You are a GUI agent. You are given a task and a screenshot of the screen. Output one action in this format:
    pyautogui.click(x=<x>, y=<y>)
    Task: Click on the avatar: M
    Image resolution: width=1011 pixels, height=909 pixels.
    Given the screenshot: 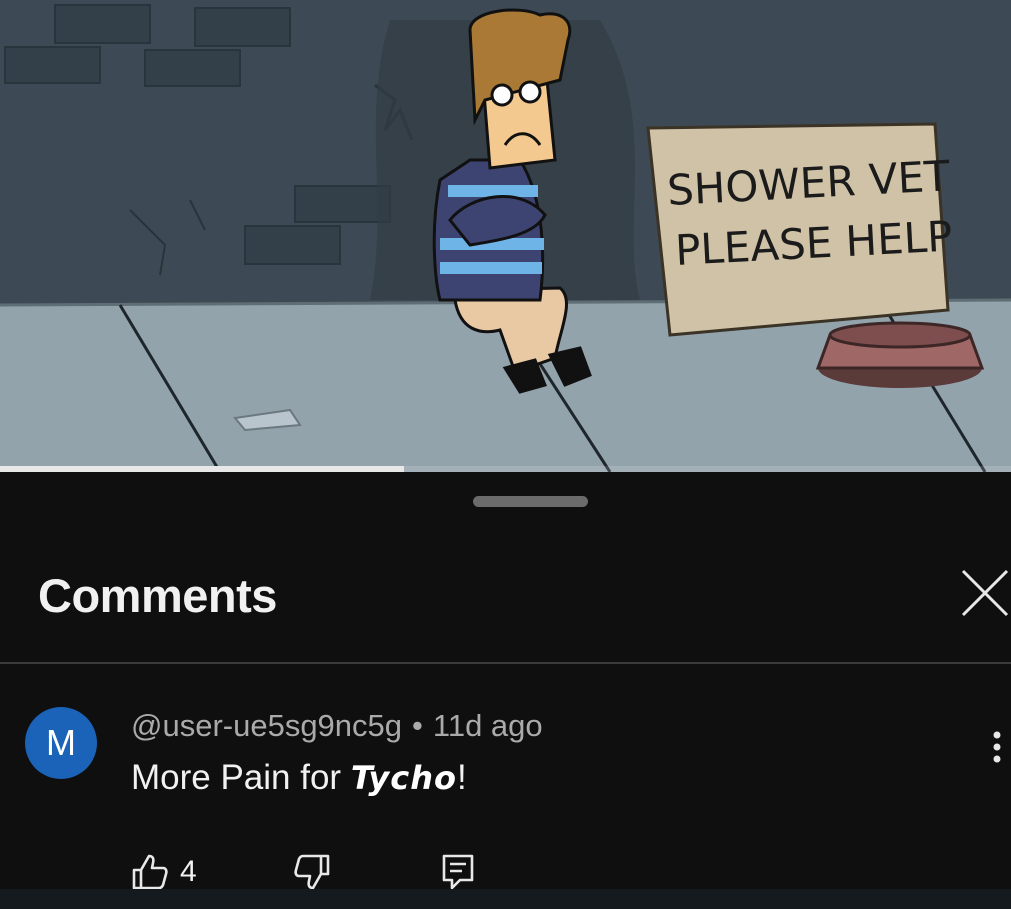 What is the action you would take?
    pyautogui.click(x=61, y=743)
    